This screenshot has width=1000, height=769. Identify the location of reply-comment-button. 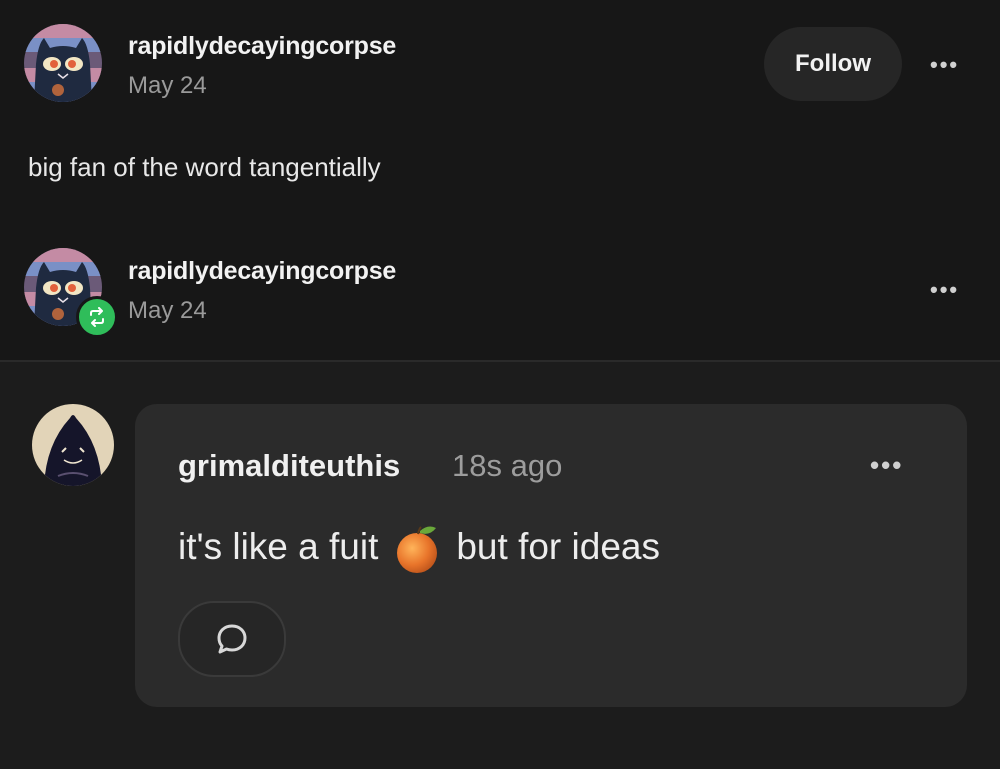
(232, 639).